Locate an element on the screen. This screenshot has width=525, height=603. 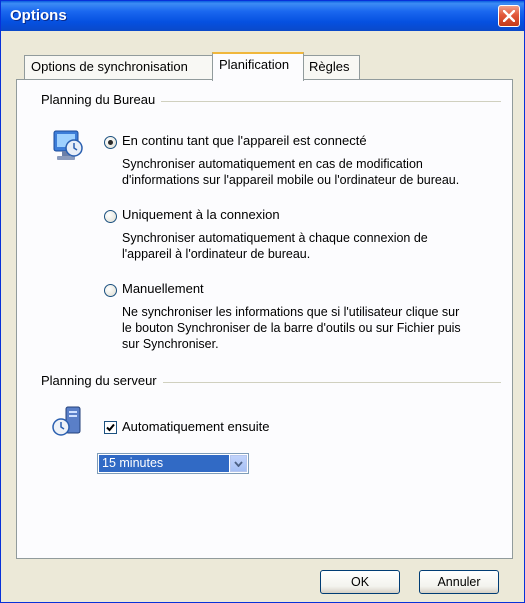
radio-continuous is located at coordinates (110, 142).